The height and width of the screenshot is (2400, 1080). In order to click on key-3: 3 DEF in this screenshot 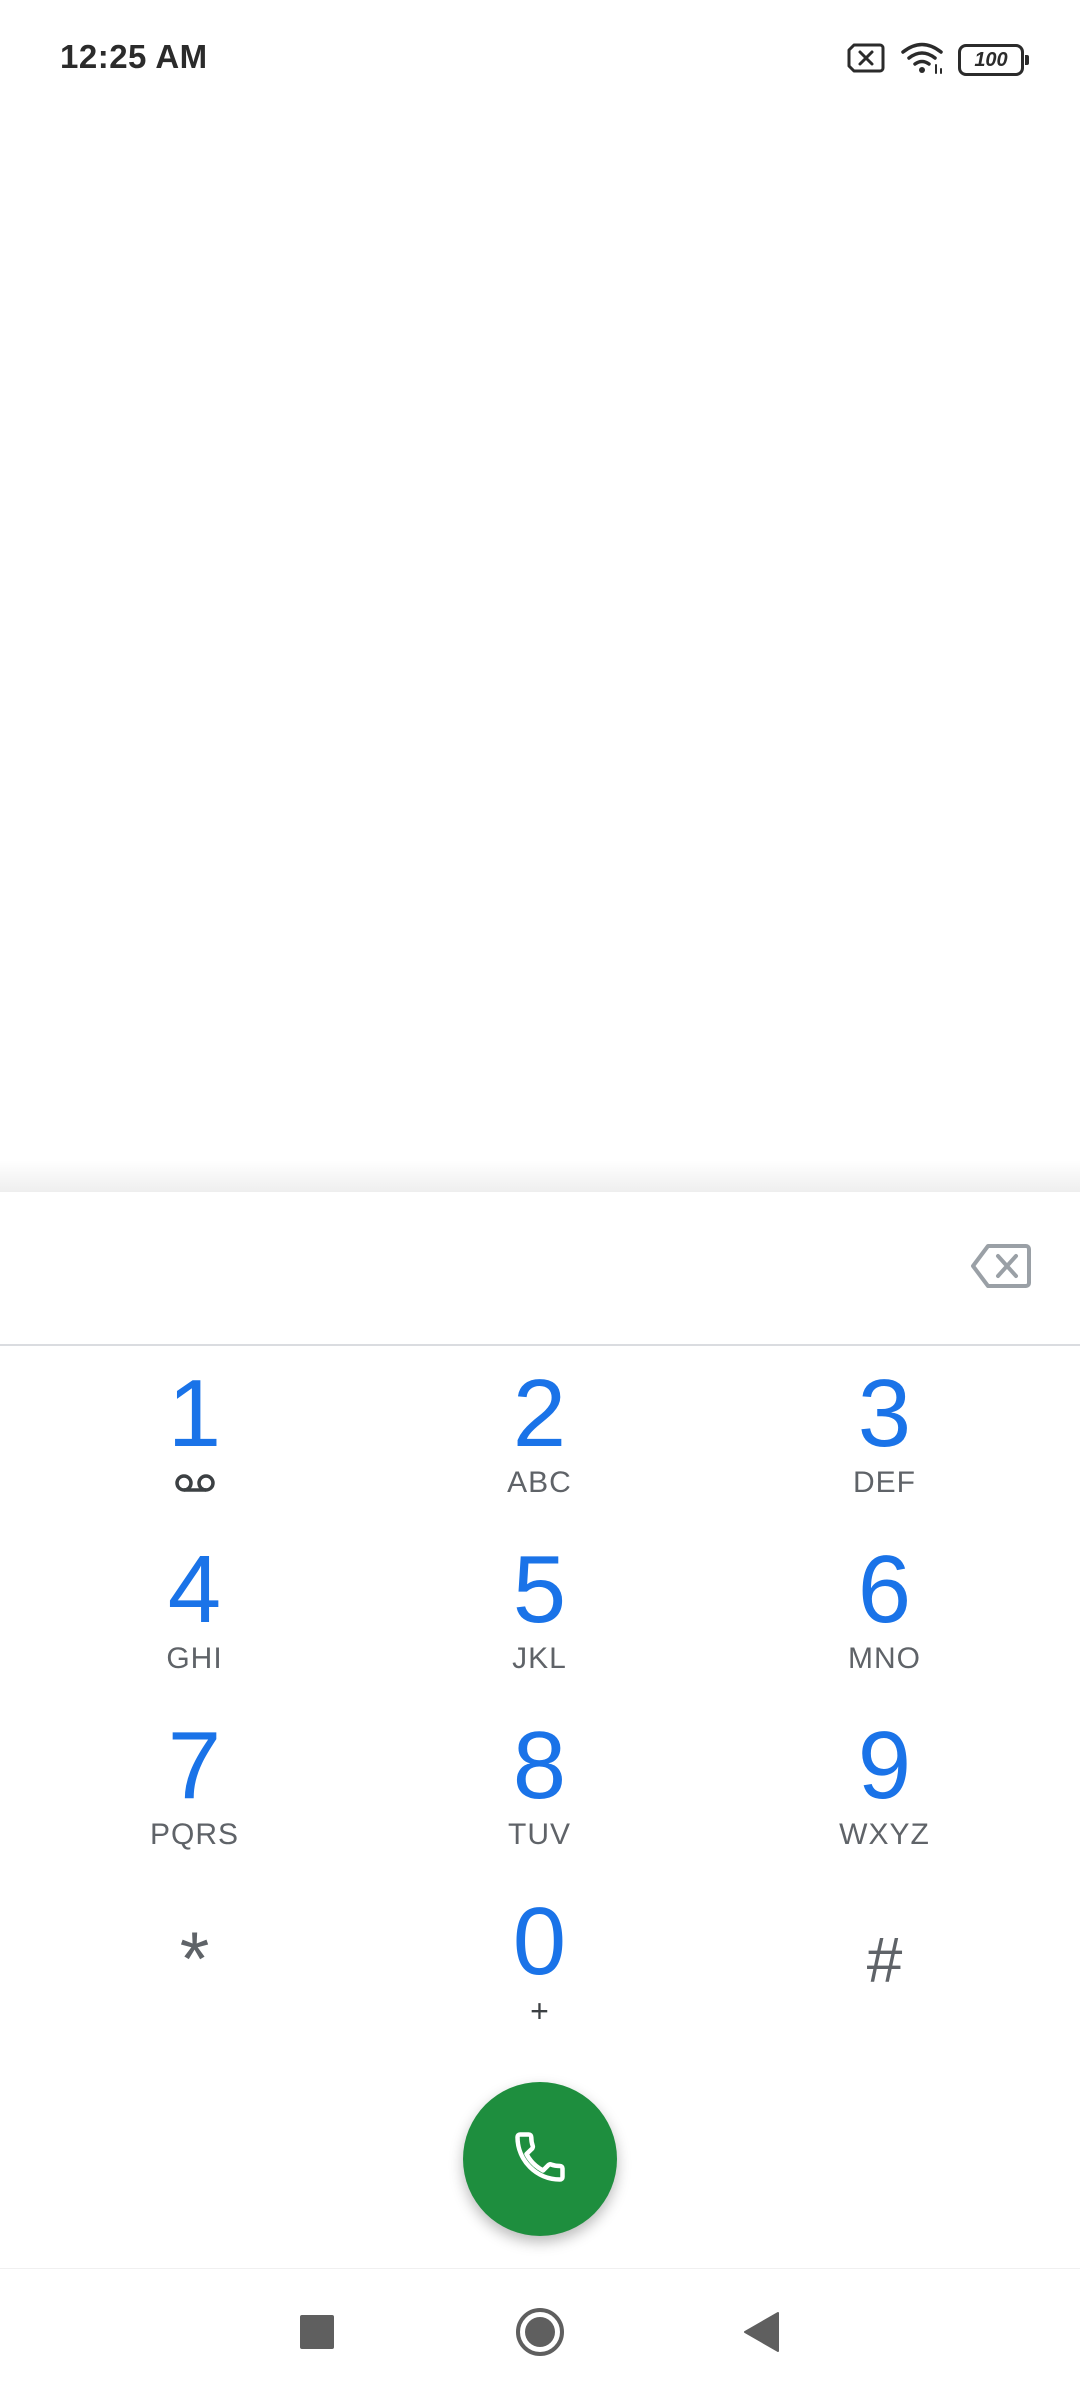, I will do `click(884, 1450)`.